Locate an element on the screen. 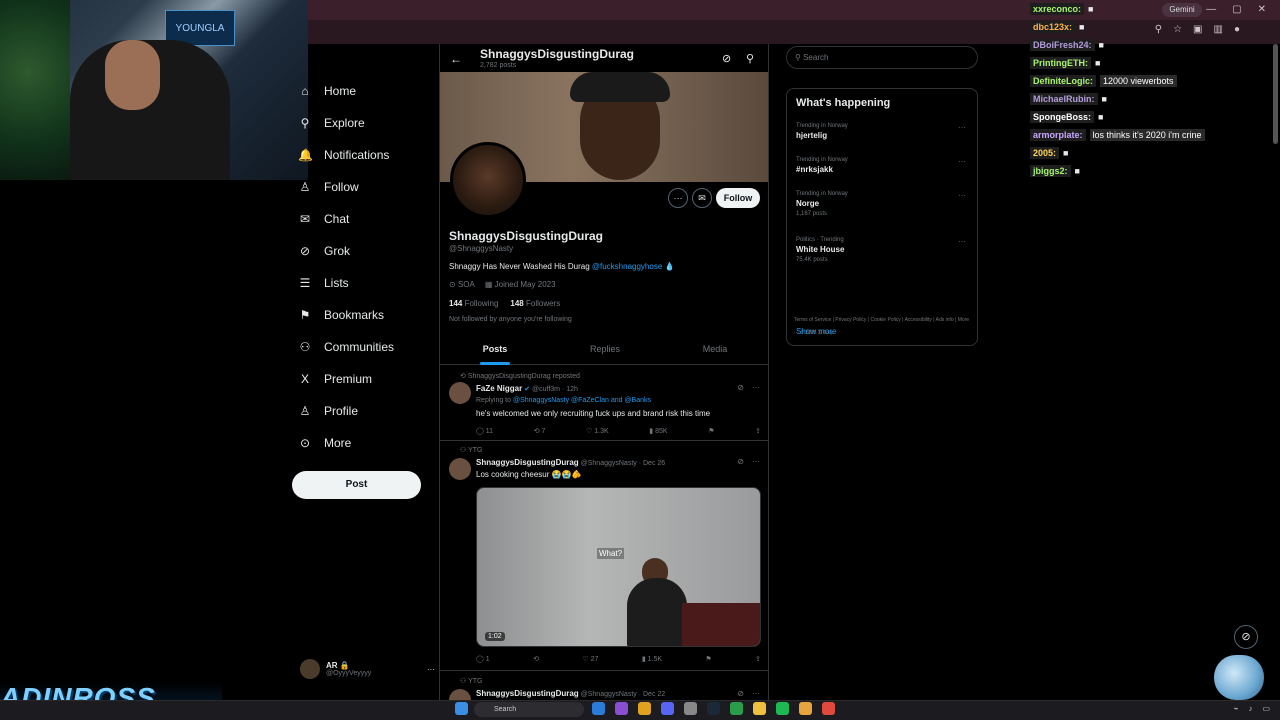  folder-icon is located at coordinates (759, 708).